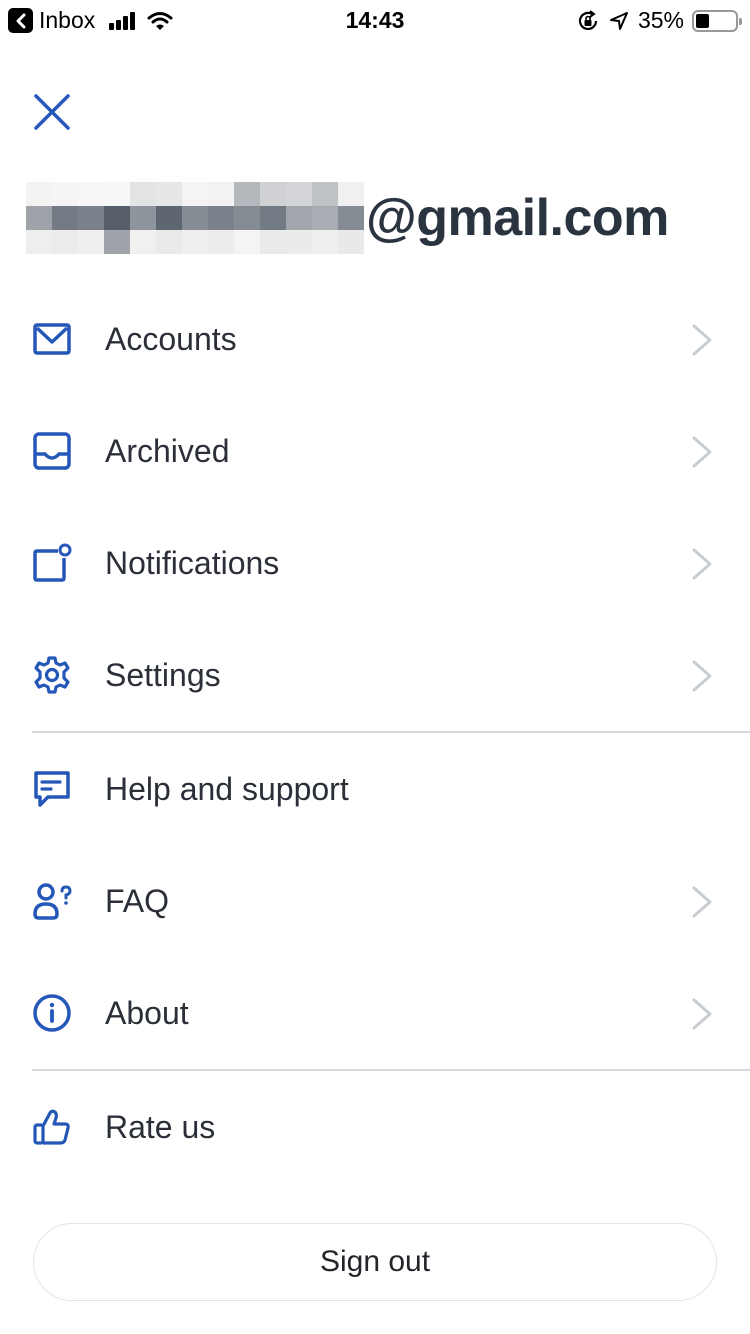 The width and height of the screenshot is (750, 1334). Describe the element at coordinates (375, 21) in the screenshot. I see `status-bar: Inbox 14:43 35%` at that location.